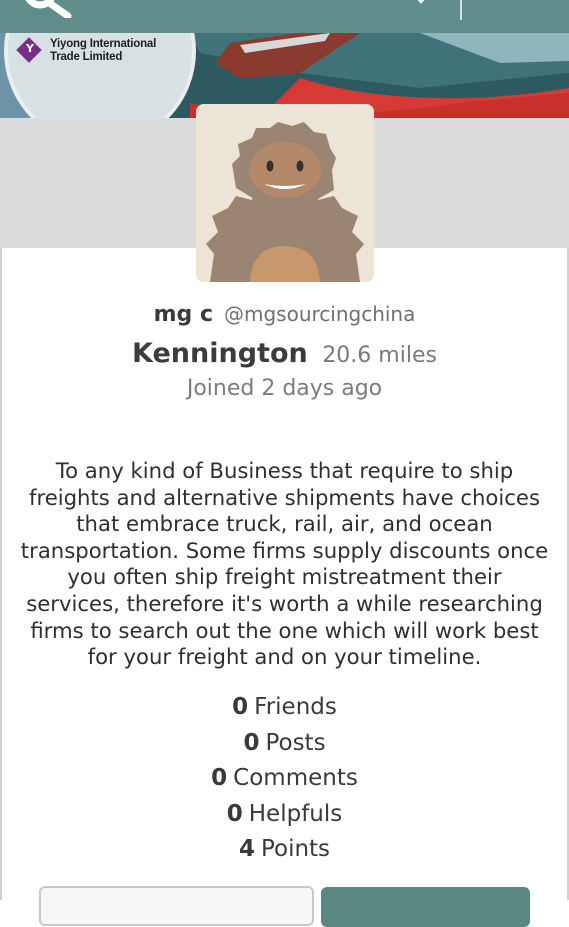 The image size is (569, 927). What do you see at coordinates (421, 4) in the screenshot?
I see `header-icon` at bounding box center [421, 4].